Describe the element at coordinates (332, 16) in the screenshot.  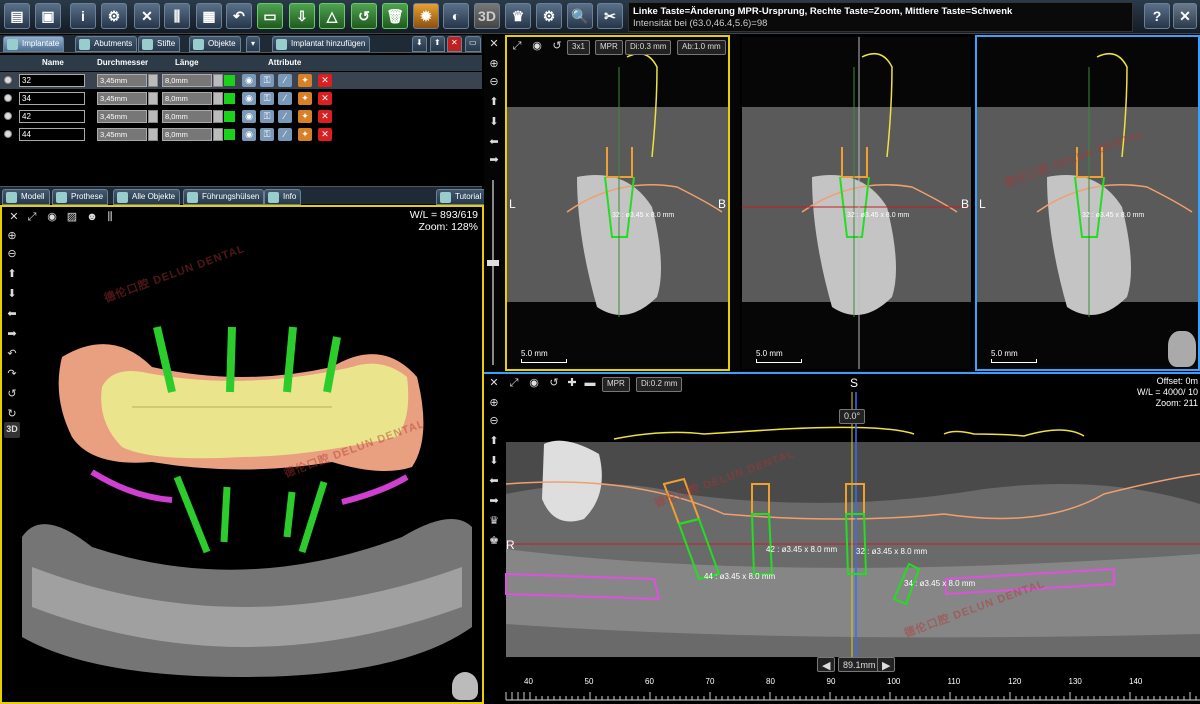
I see `measure-icon: △` at that location.